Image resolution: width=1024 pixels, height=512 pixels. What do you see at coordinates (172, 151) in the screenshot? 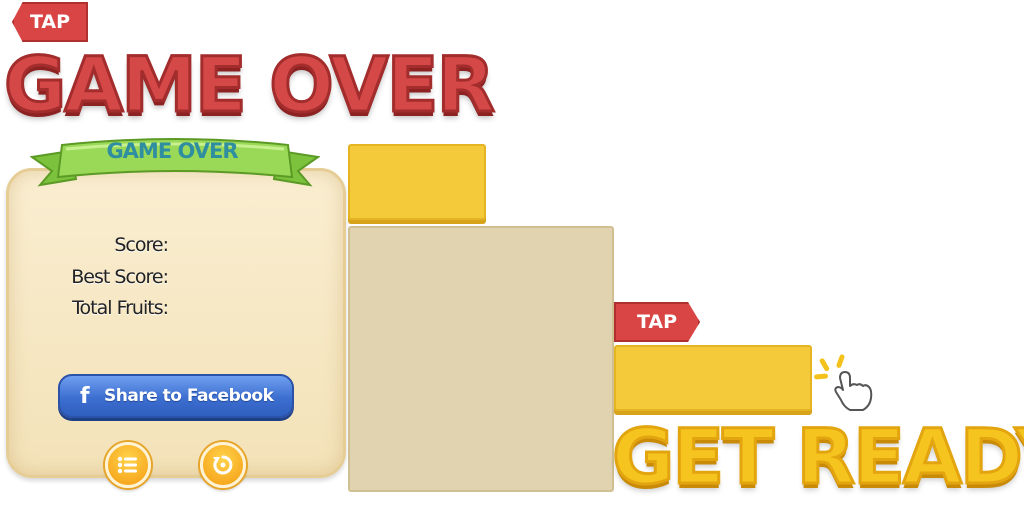
I see `ribbon-label: GAME OVER` at bounding box center [172, 151].